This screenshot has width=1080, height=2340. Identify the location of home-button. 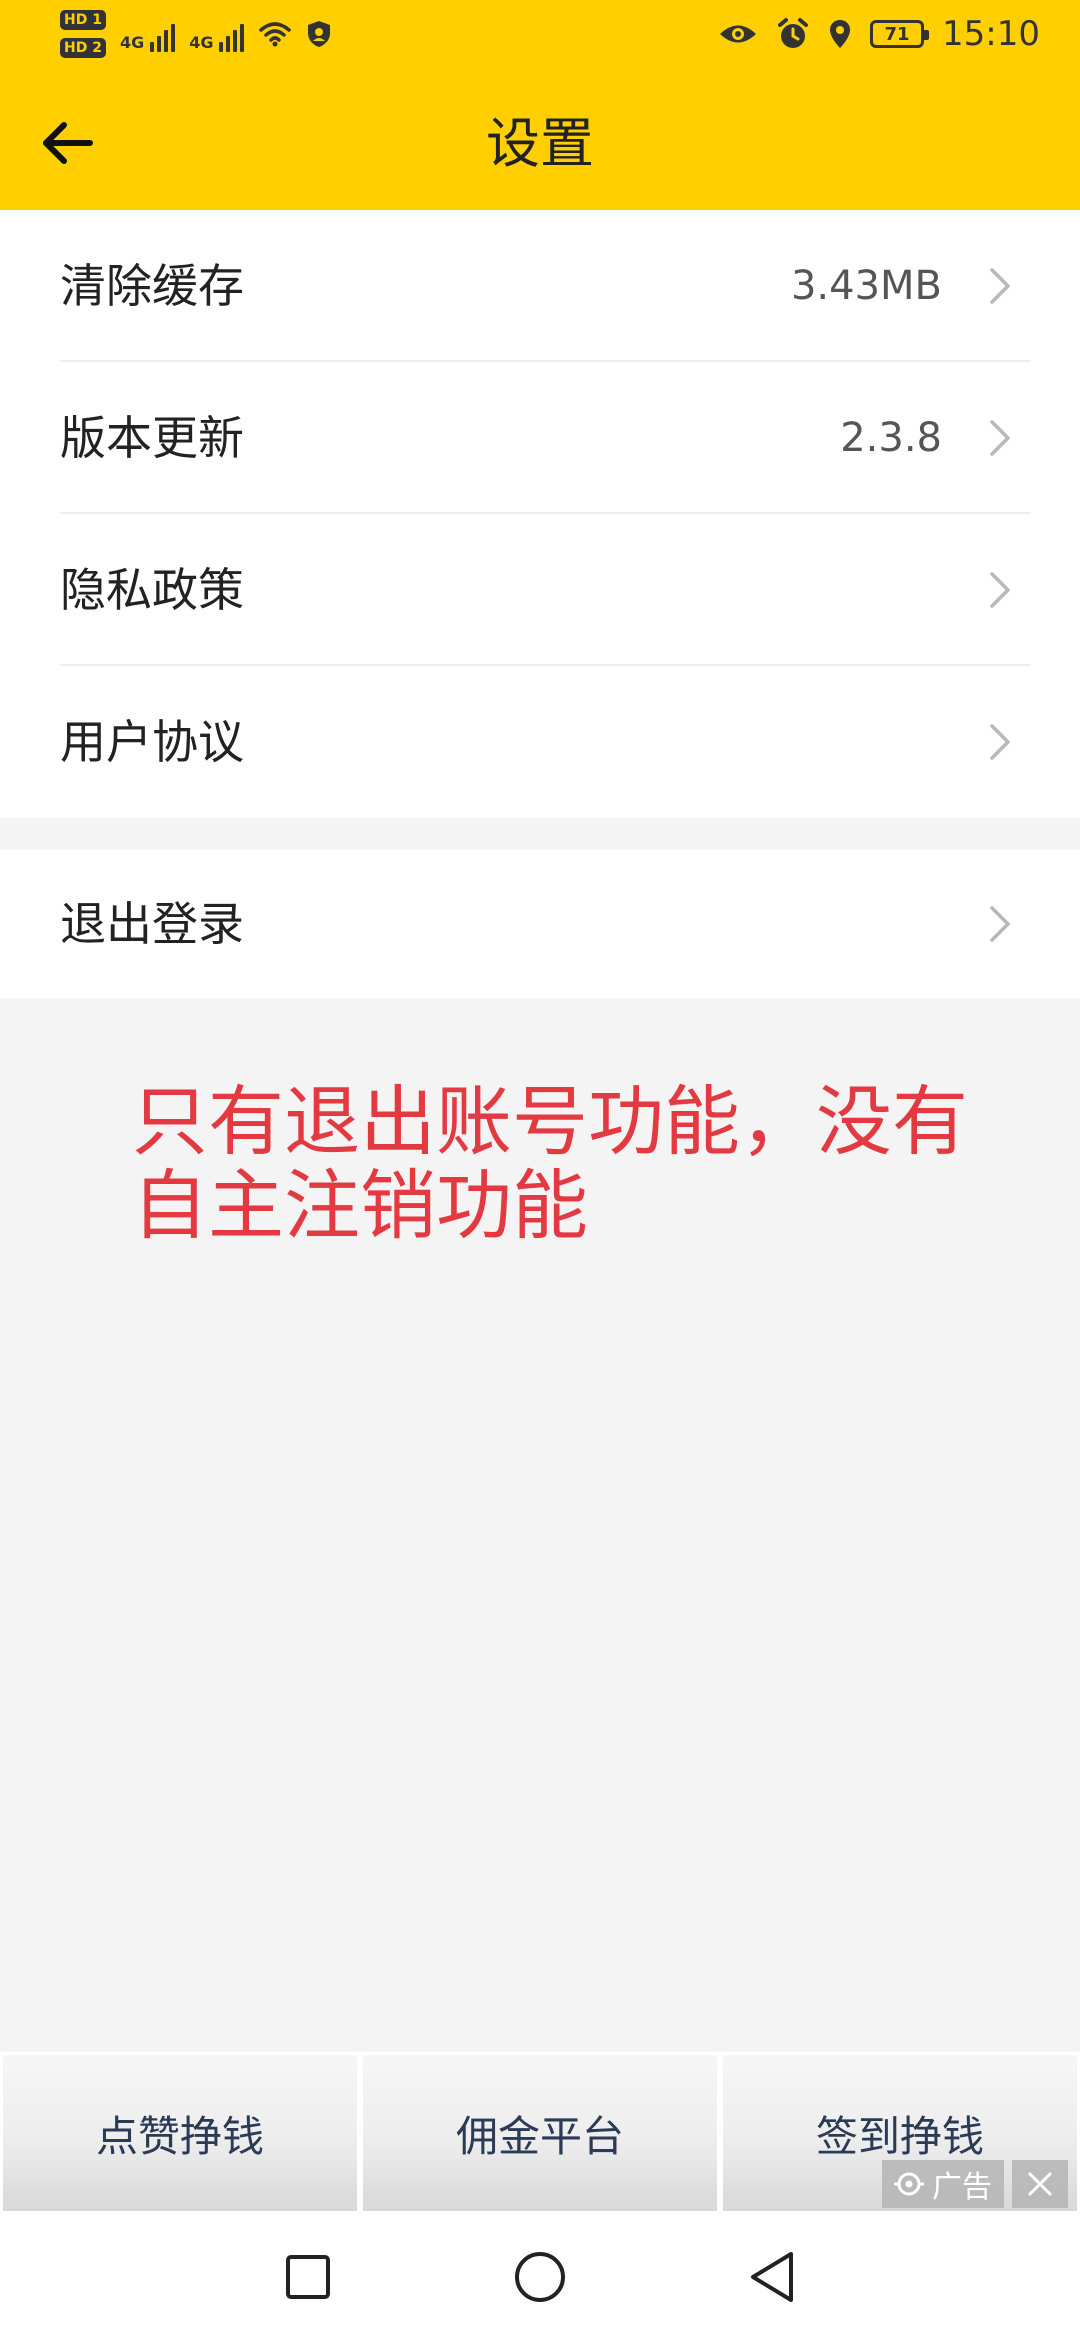
(540, 2277).